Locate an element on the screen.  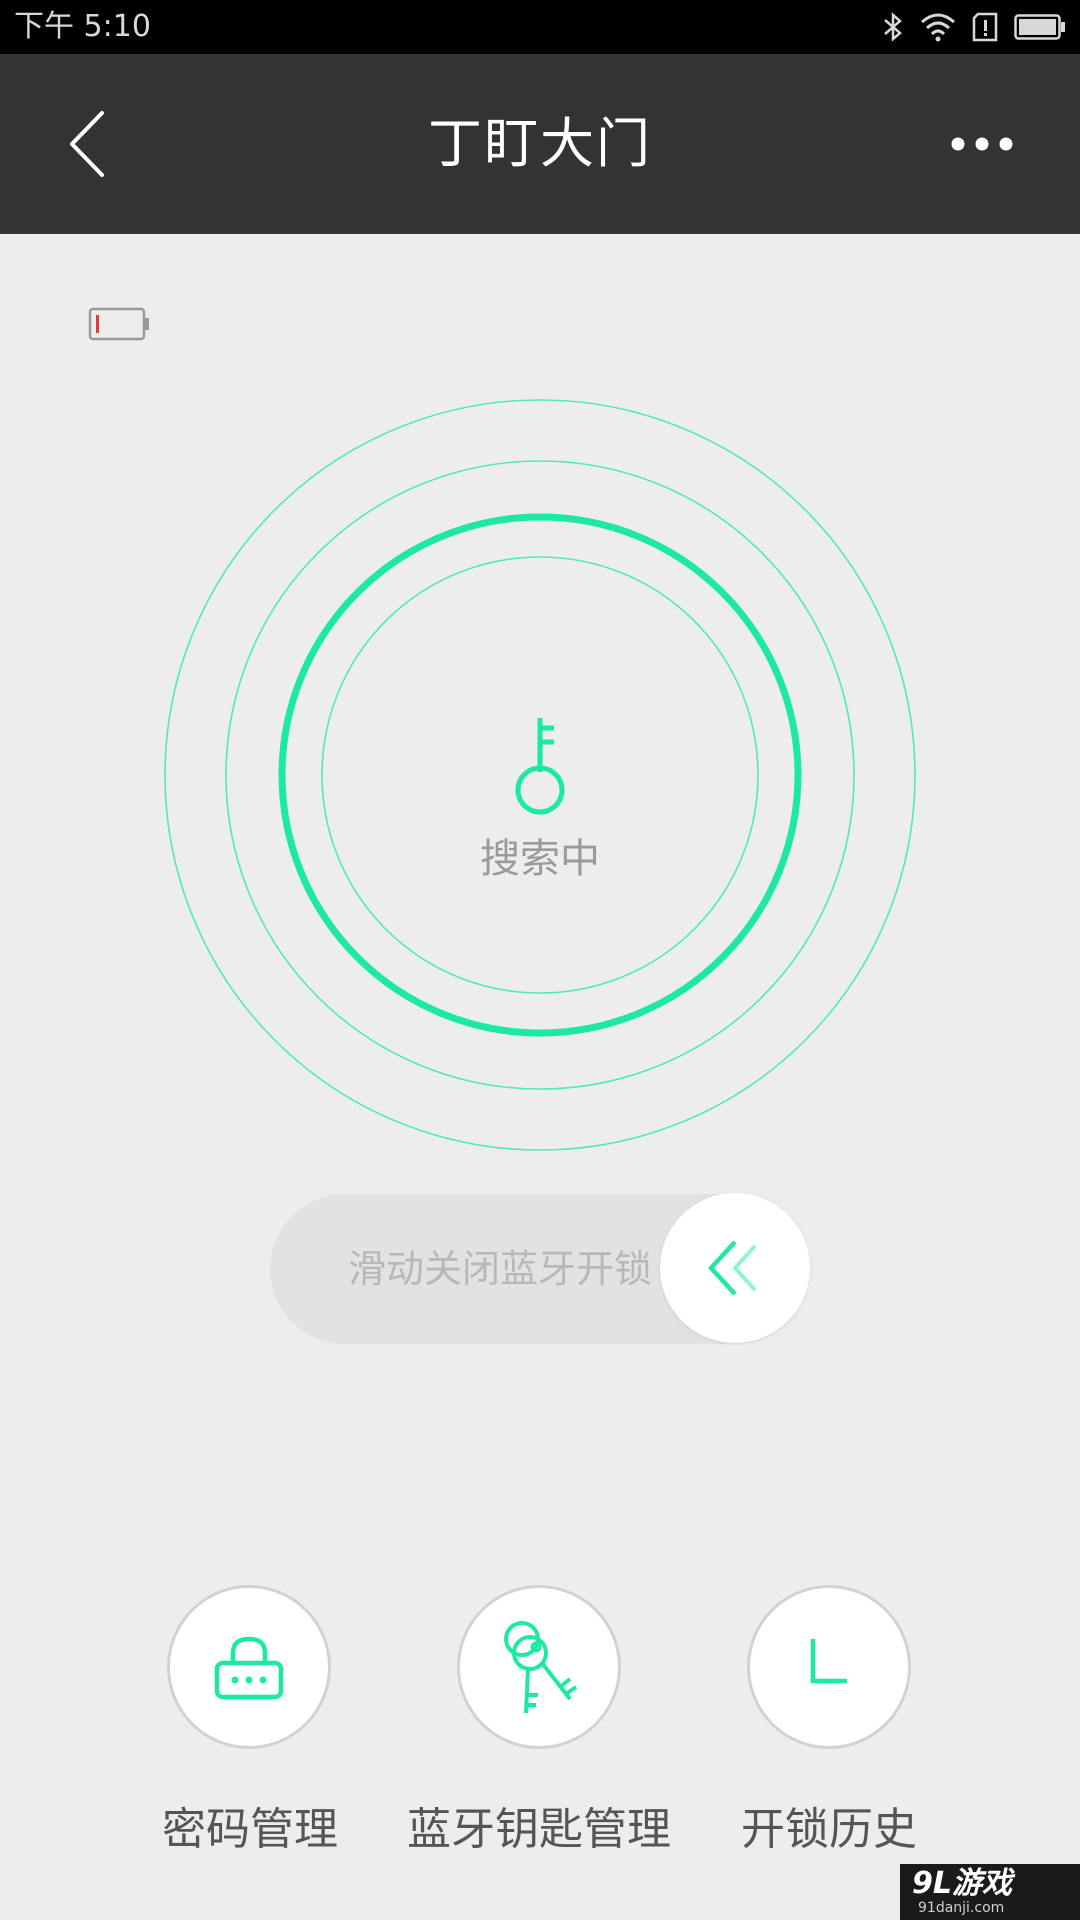
double-chevron-left-icon is located at coordinates (732, 1268).